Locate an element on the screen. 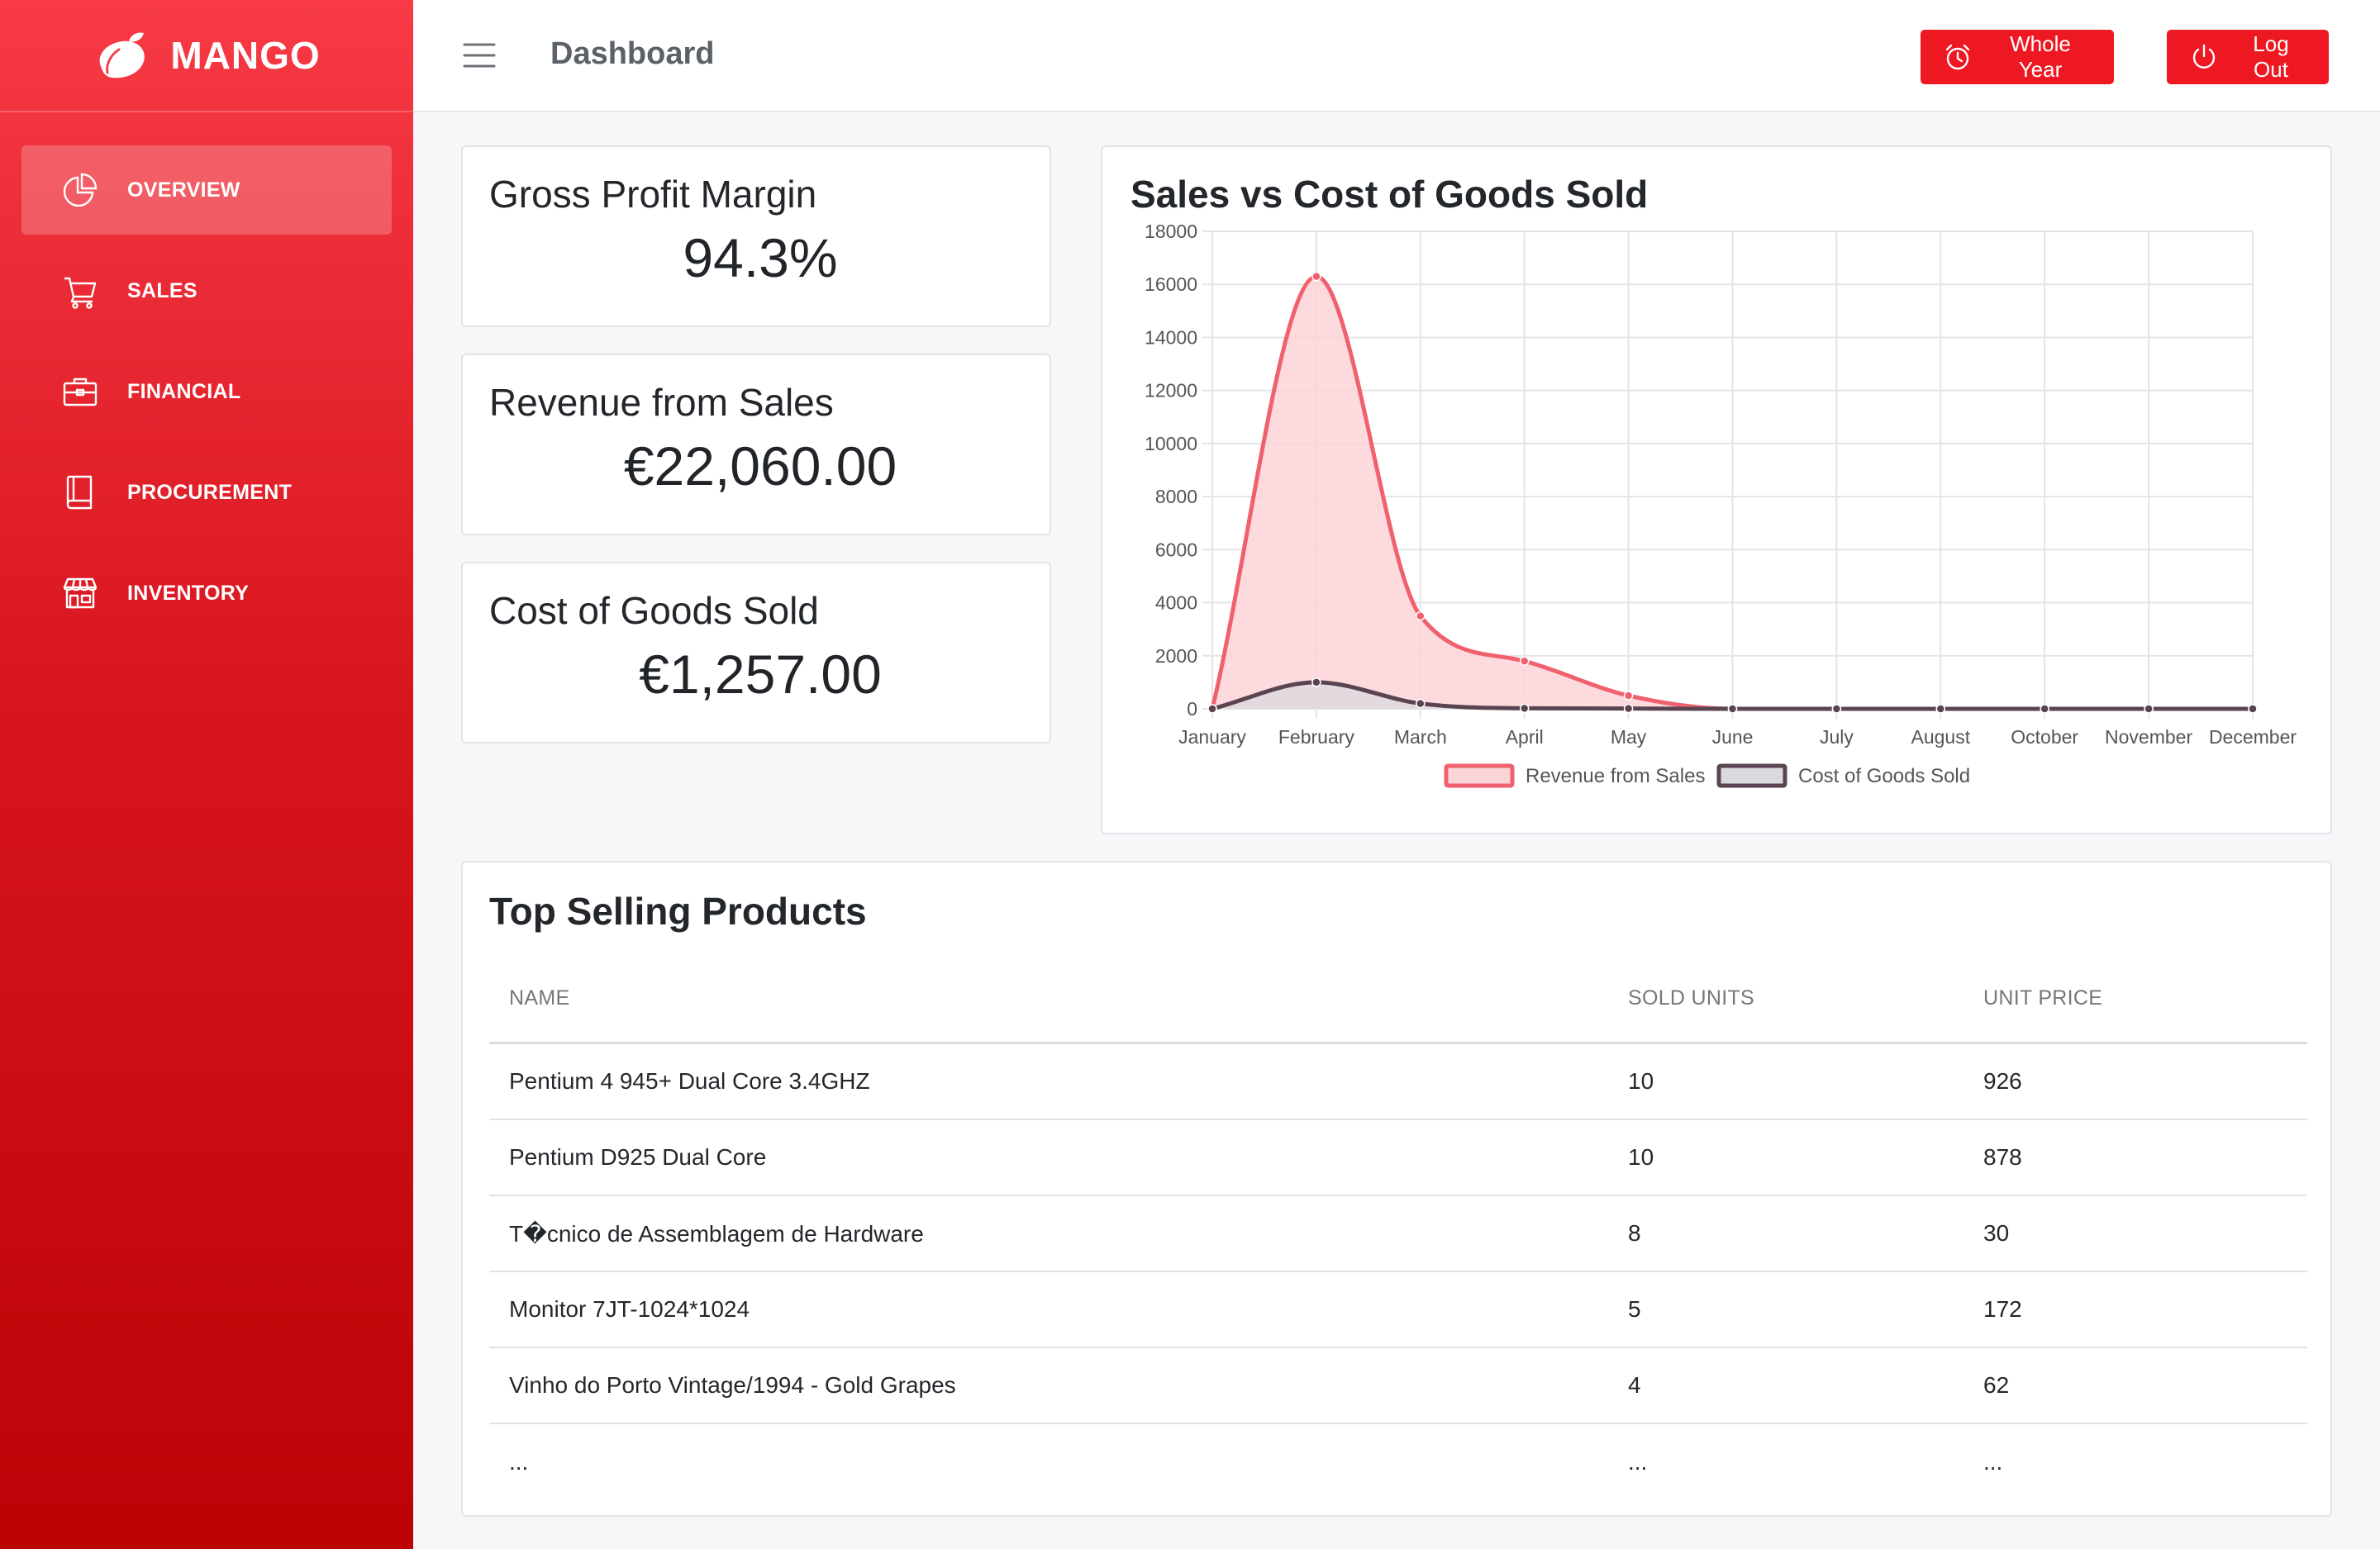  period-filter-label: Whole Year is located at coordinates (2040, 57).